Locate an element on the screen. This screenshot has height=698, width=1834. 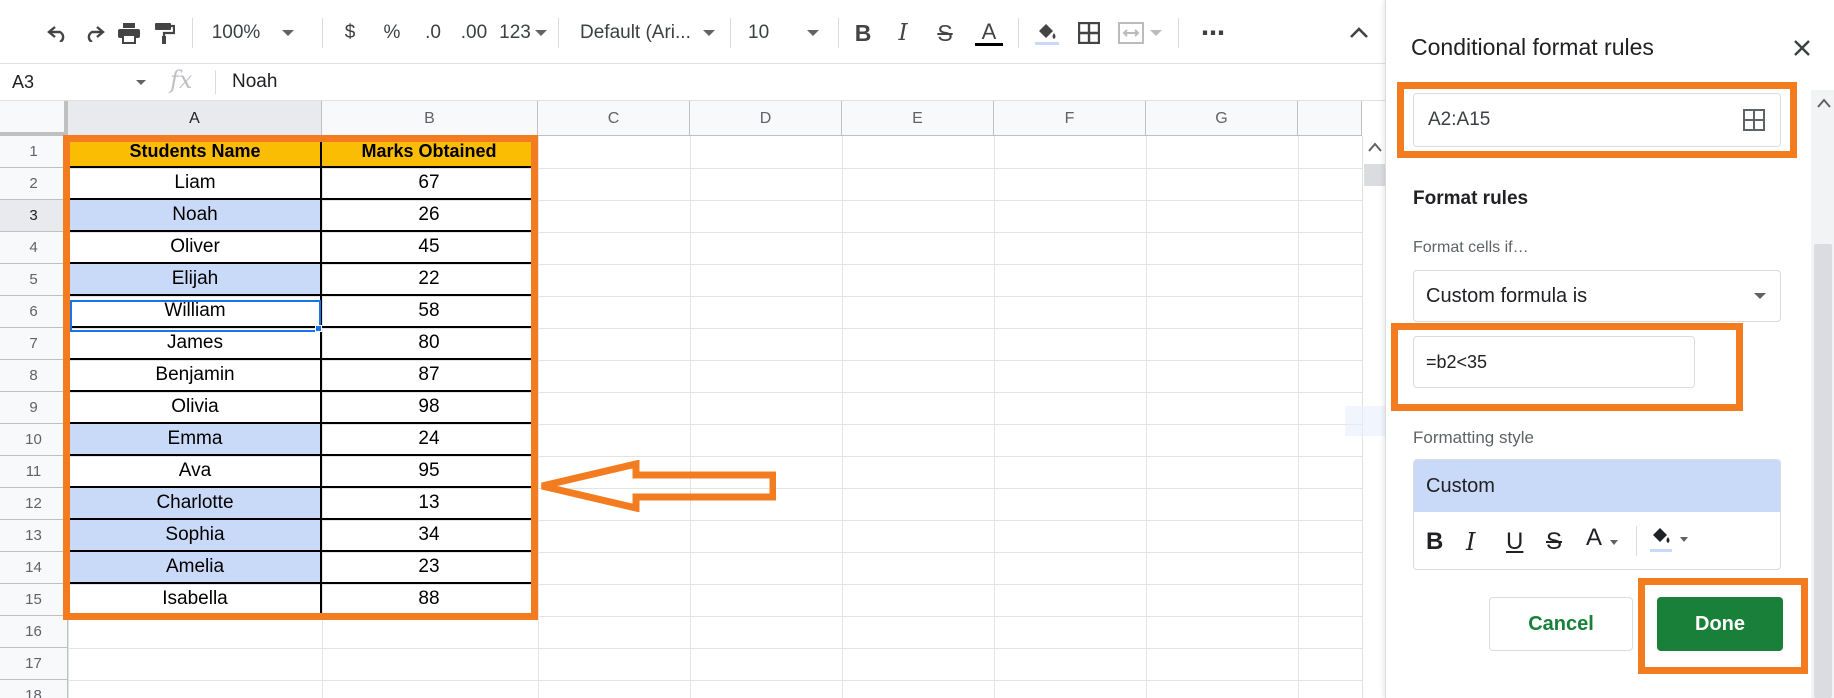
chevron-up-icon is located at coordinates (1359, 33).